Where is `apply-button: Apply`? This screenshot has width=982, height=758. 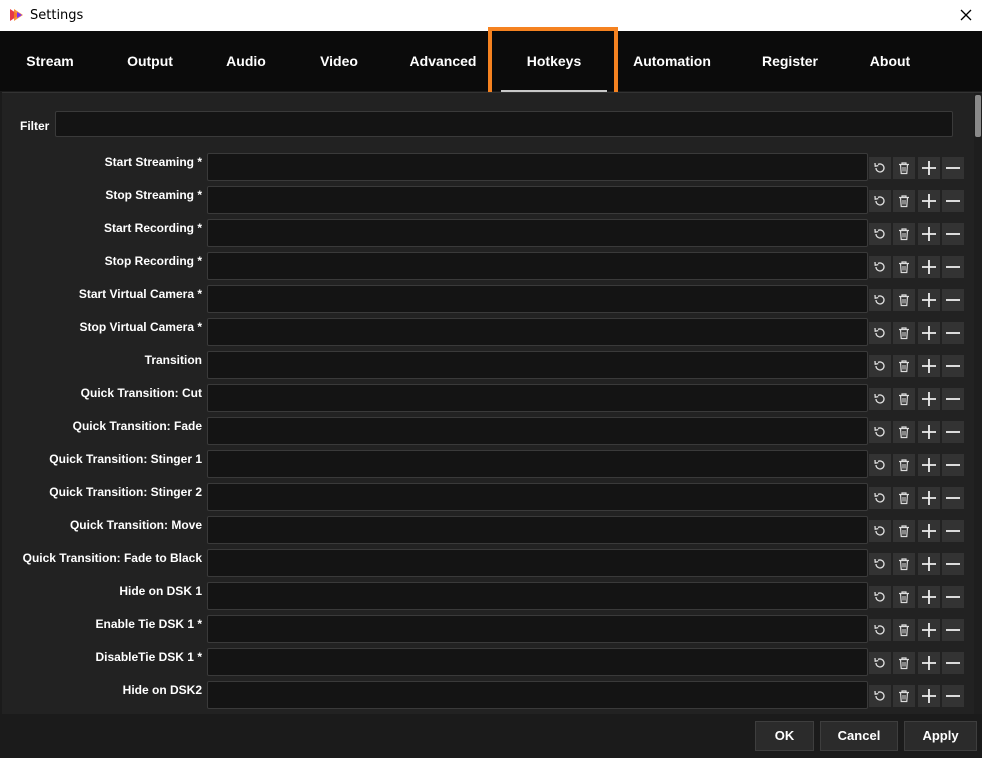 apply-button: Apply is located at coordinates (940, 736).